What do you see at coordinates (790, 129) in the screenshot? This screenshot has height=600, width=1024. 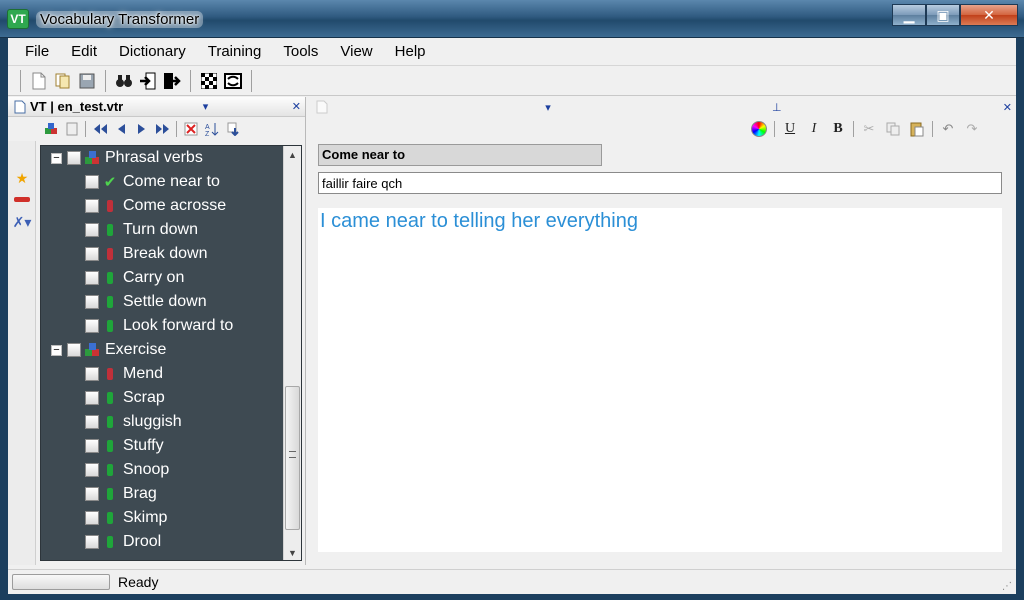 I see `underline-icon: U` at bounding box center [790, 129].